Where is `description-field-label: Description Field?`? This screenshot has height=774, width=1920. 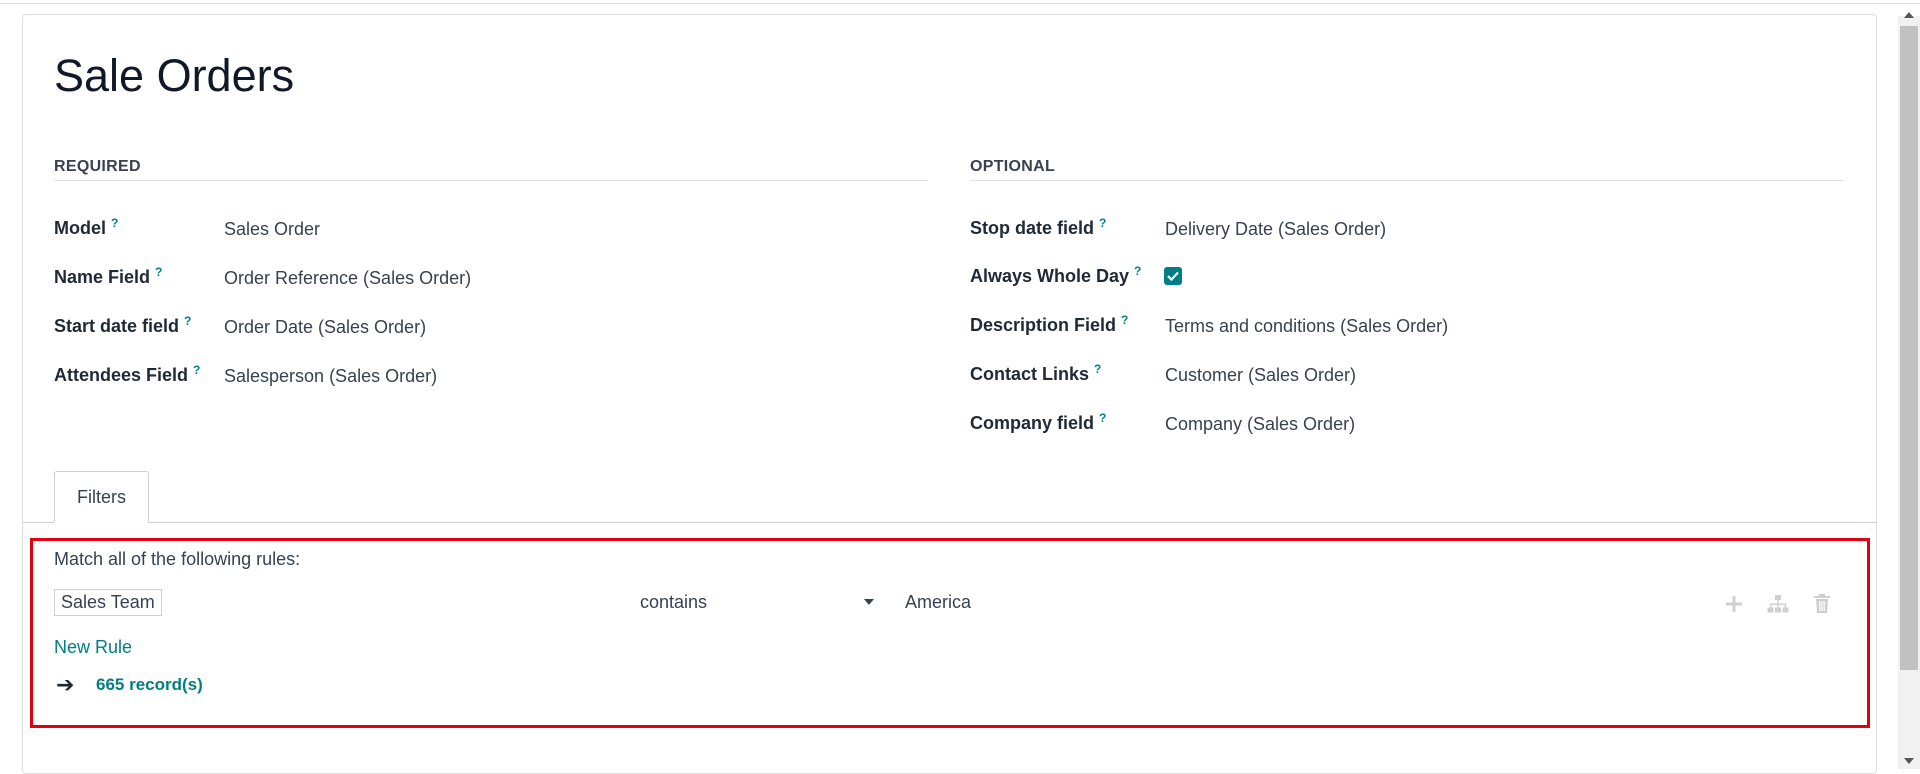
description-field-label: Description Field? is located at coordinates (1049, 324).